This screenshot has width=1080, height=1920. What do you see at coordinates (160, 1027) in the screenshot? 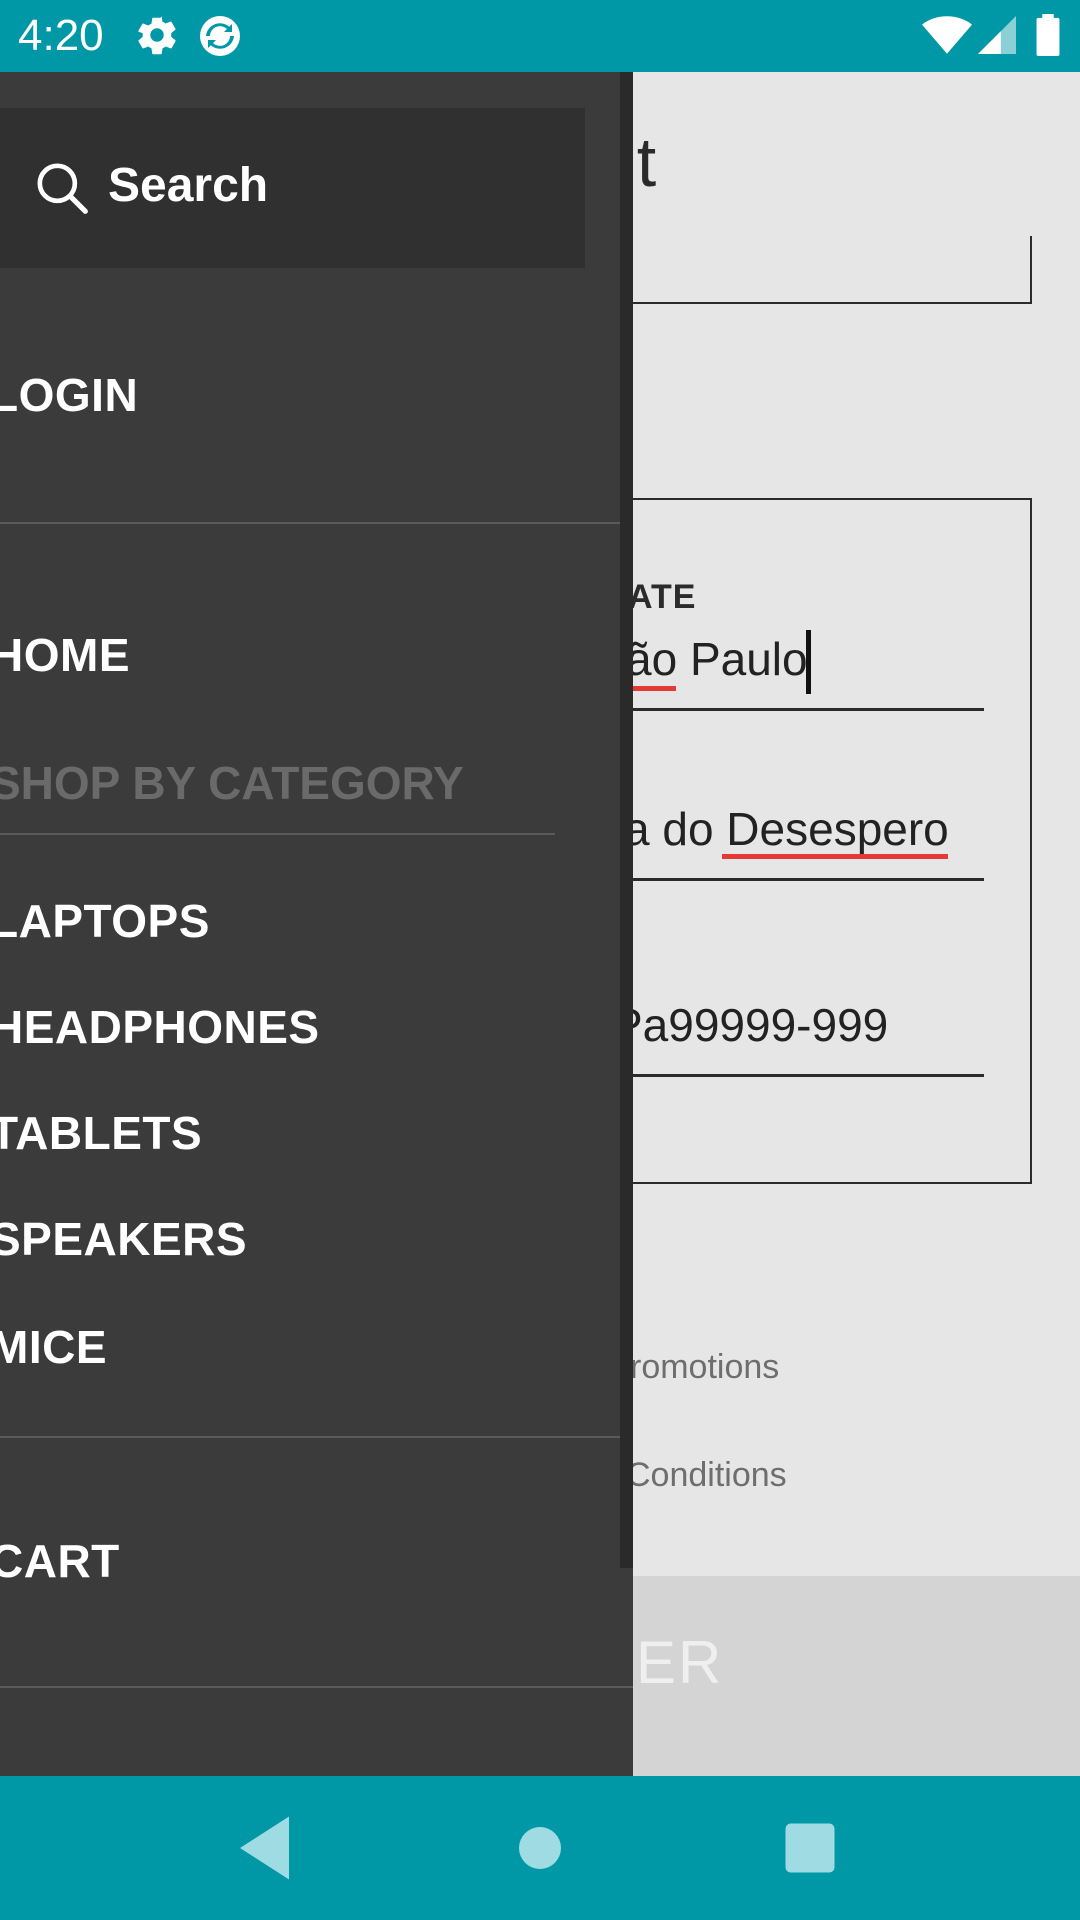
I see `menu-item-headphones: HEADPHONES` at bounding box center [160, 1027].